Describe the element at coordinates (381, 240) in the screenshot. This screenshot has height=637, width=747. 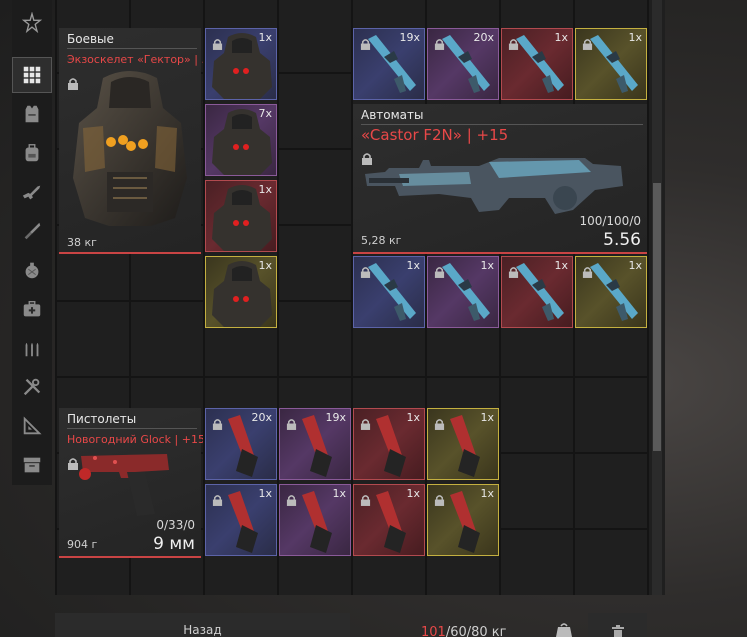
I see `item-weight: 5,28 кг` at that location.